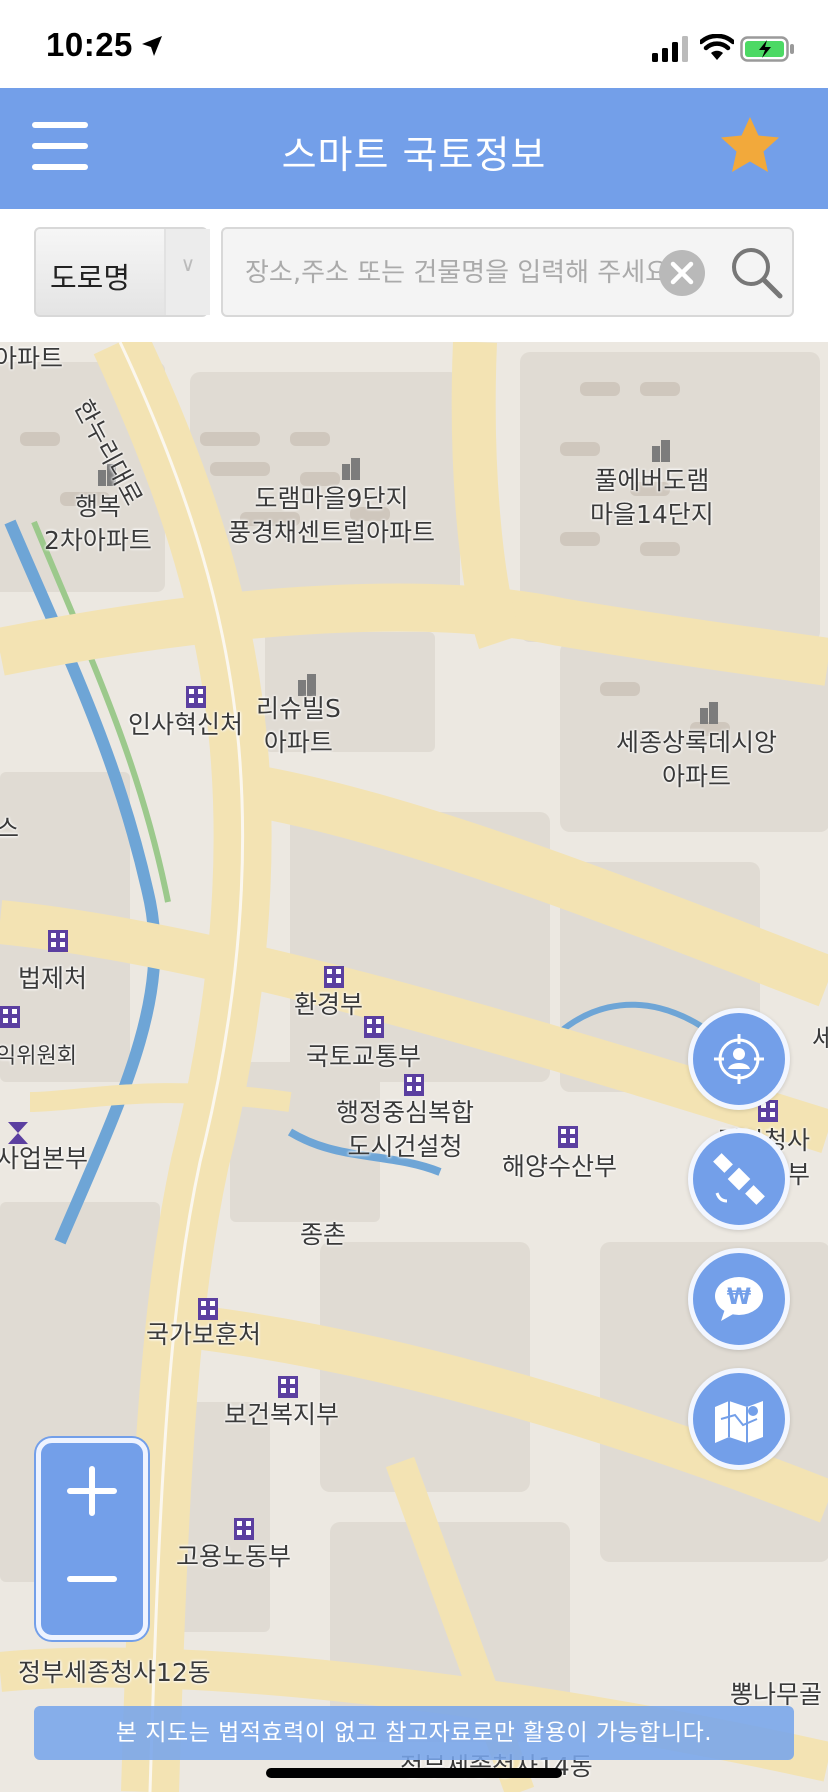  What do you see at coordinates (10, 828) in the screenshot?
I see `map-label: 스` at bounding box center [10, 828].